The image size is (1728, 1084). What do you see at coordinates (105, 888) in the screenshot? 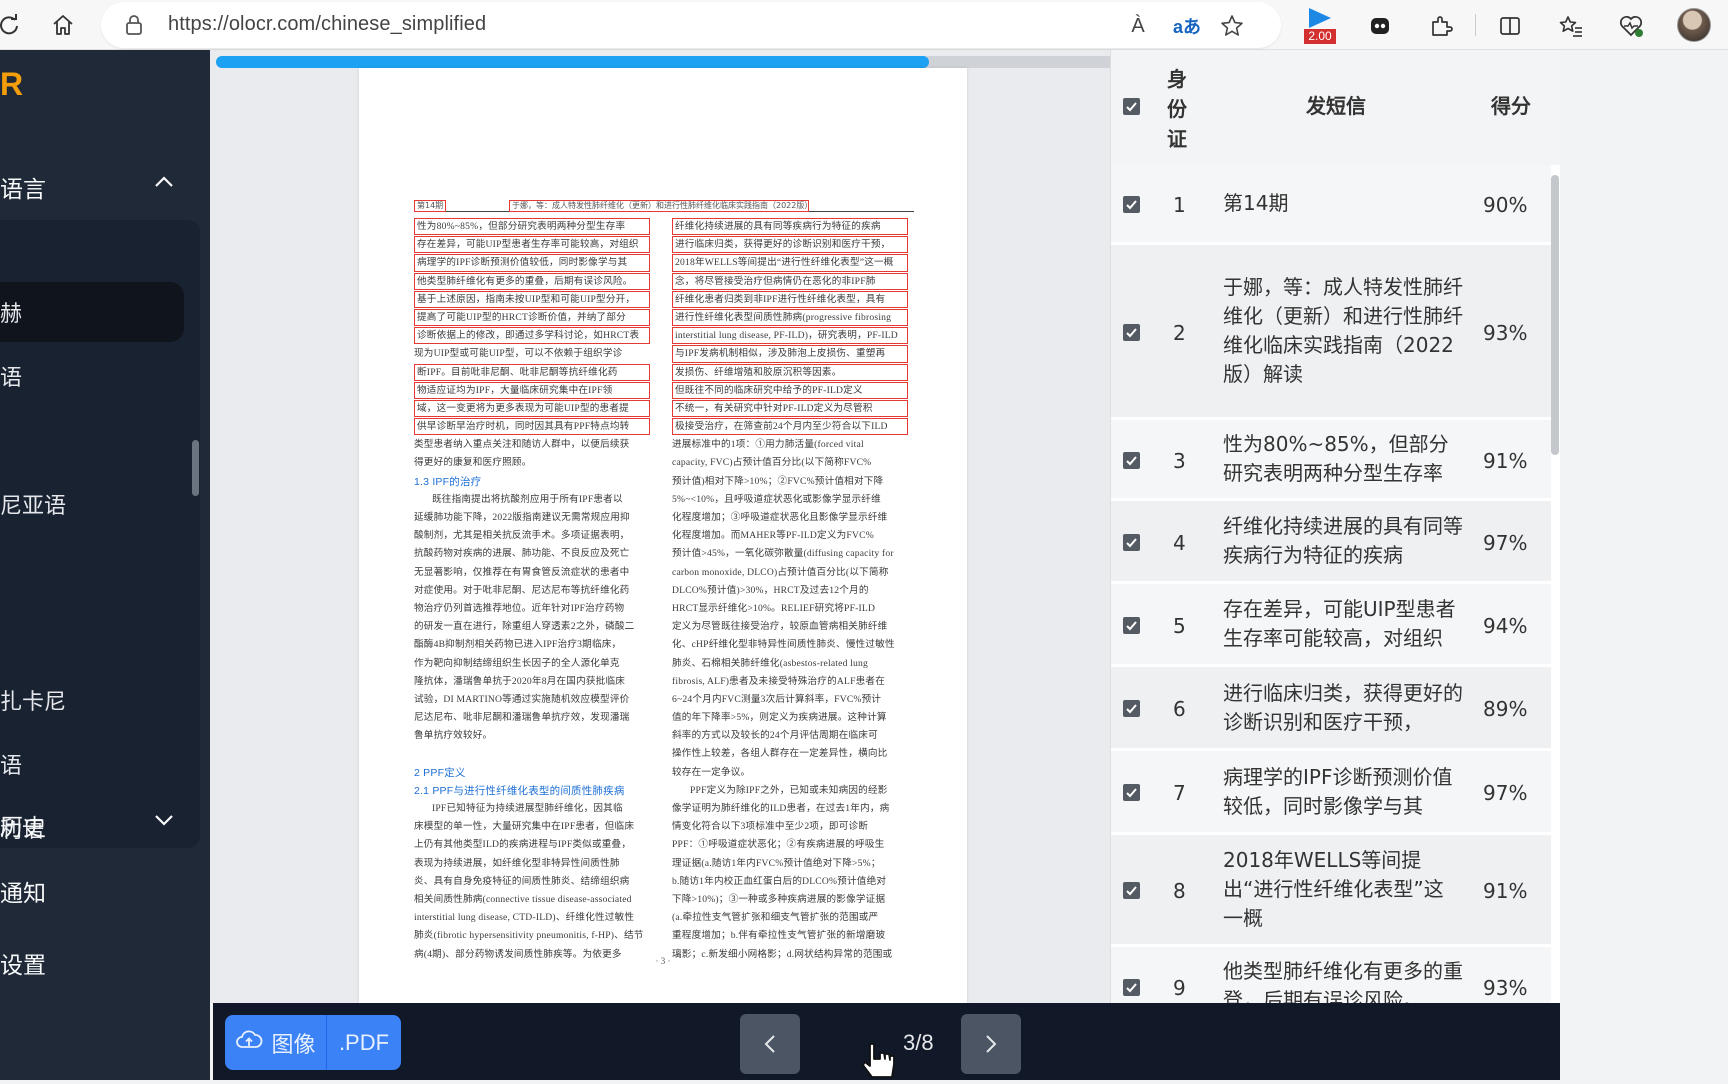
I see `sidebar-item-notifications: 通知` at bounding box center [105, 888].